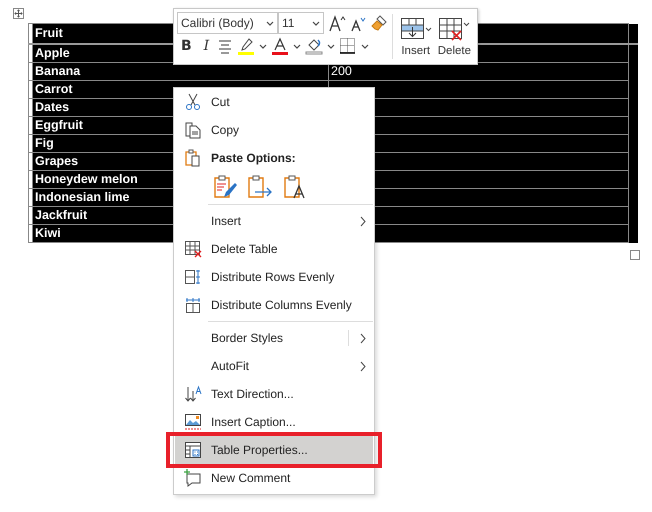  Describe the element at coordinates (193, 478) in the screenshot. I see `comment-icon` at that location.